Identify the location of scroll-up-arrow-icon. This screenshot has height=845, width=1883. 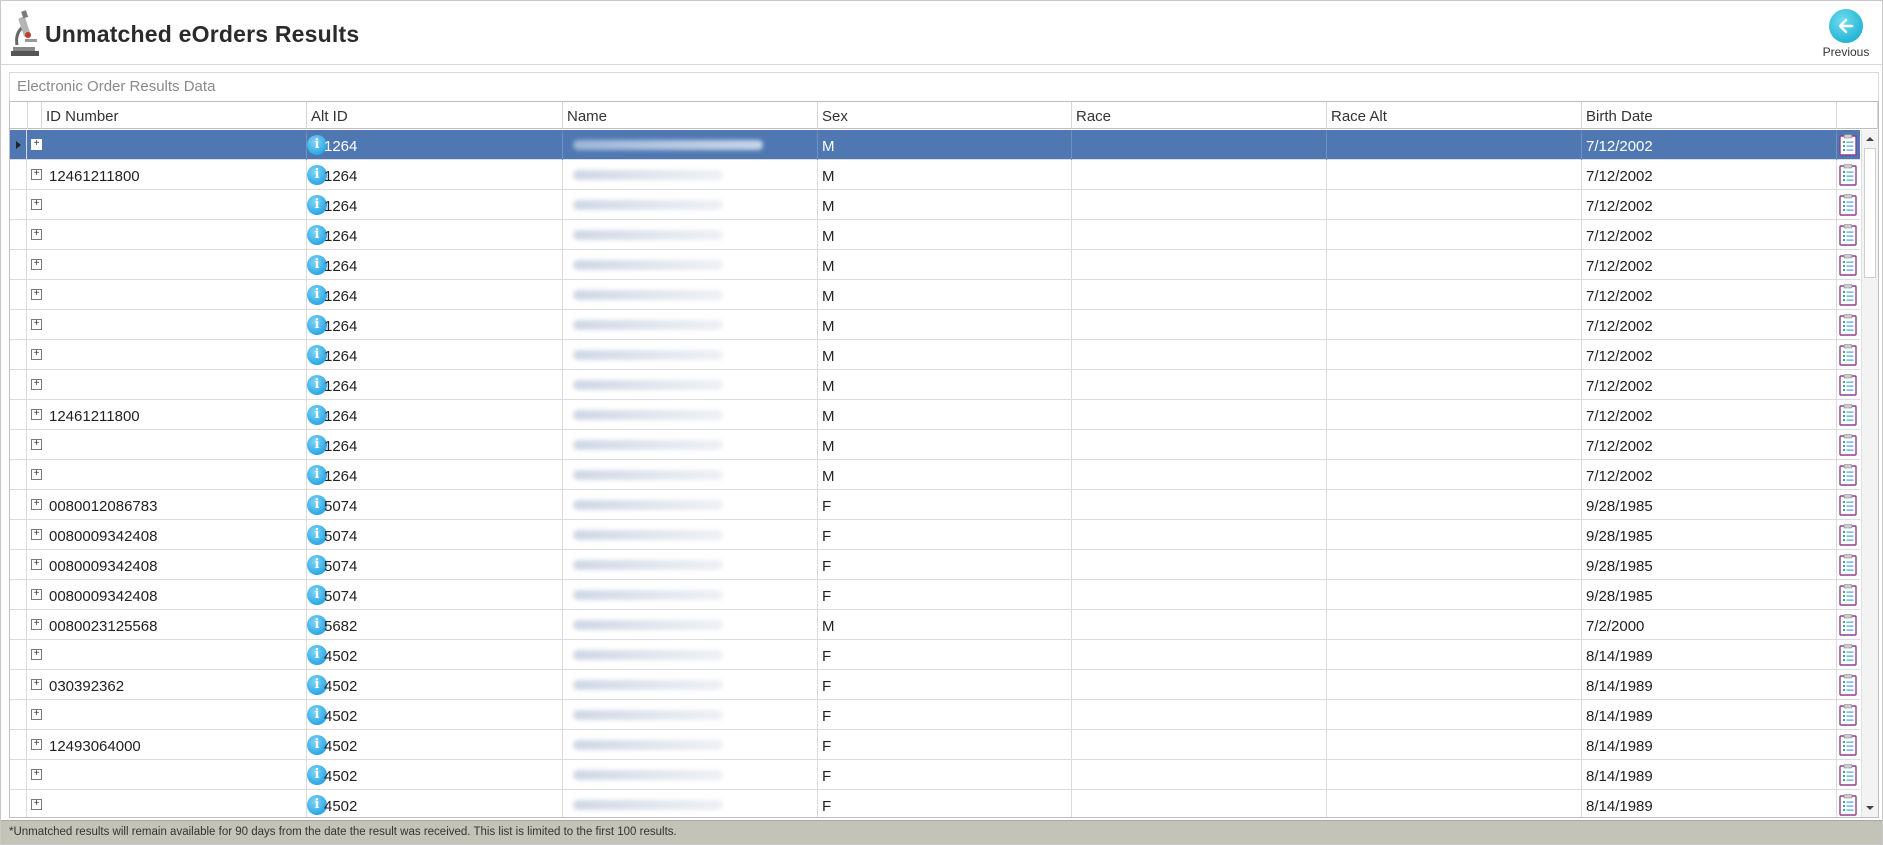
(1870, 138).